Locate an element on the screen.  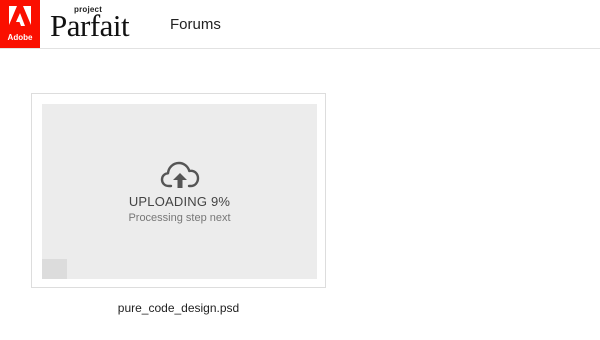
layer-thumbnail is located at coordinates (54, 269).